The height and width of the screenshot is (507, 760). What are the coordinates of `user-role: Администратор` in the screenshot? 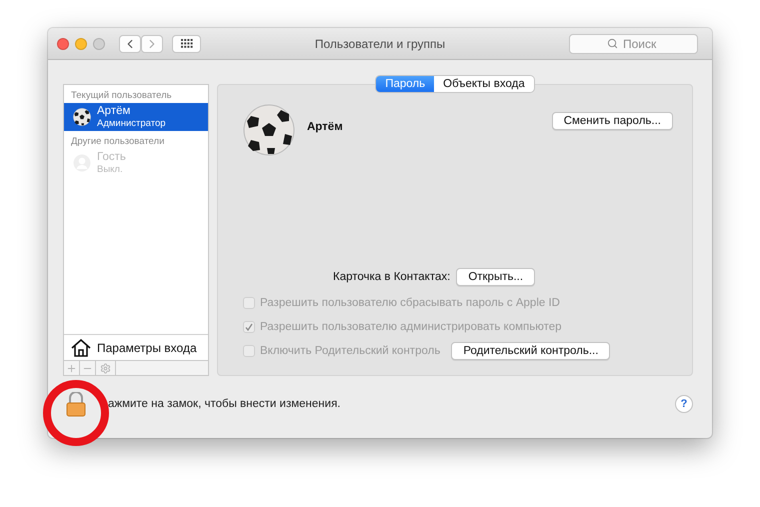 It's located at (131, 124).